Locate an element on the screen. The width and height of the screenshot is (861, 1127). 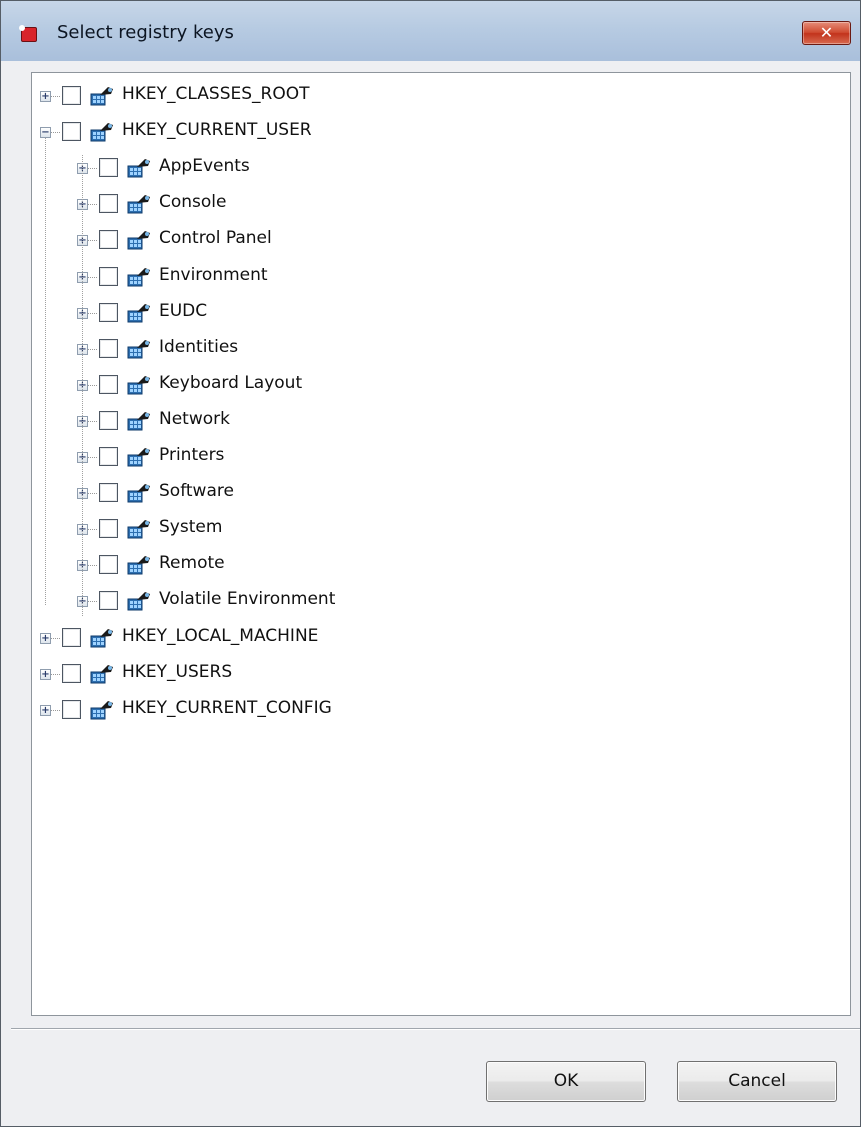
node-label: Control Panel is located at coordinates (215, 238).